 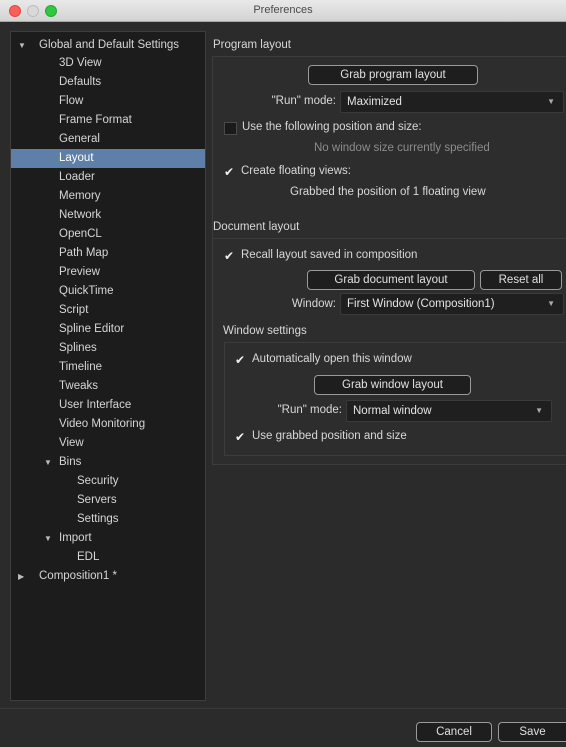 What do you see at coordinates (108, 272) in the screenshot?
I see `tree-item-preview: Preview` at bounding box center [108, 272].